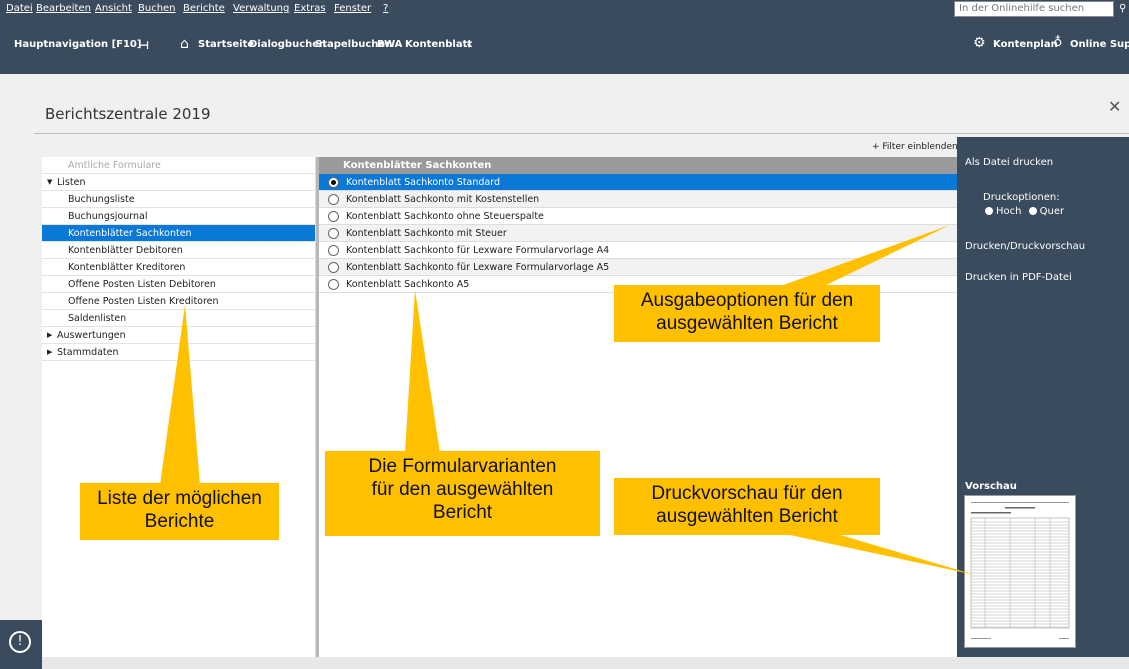 This screenshot has height=669, width=1129. I want to click on callout-liste: Liste der möglichen Berichte, so click(179, 511).